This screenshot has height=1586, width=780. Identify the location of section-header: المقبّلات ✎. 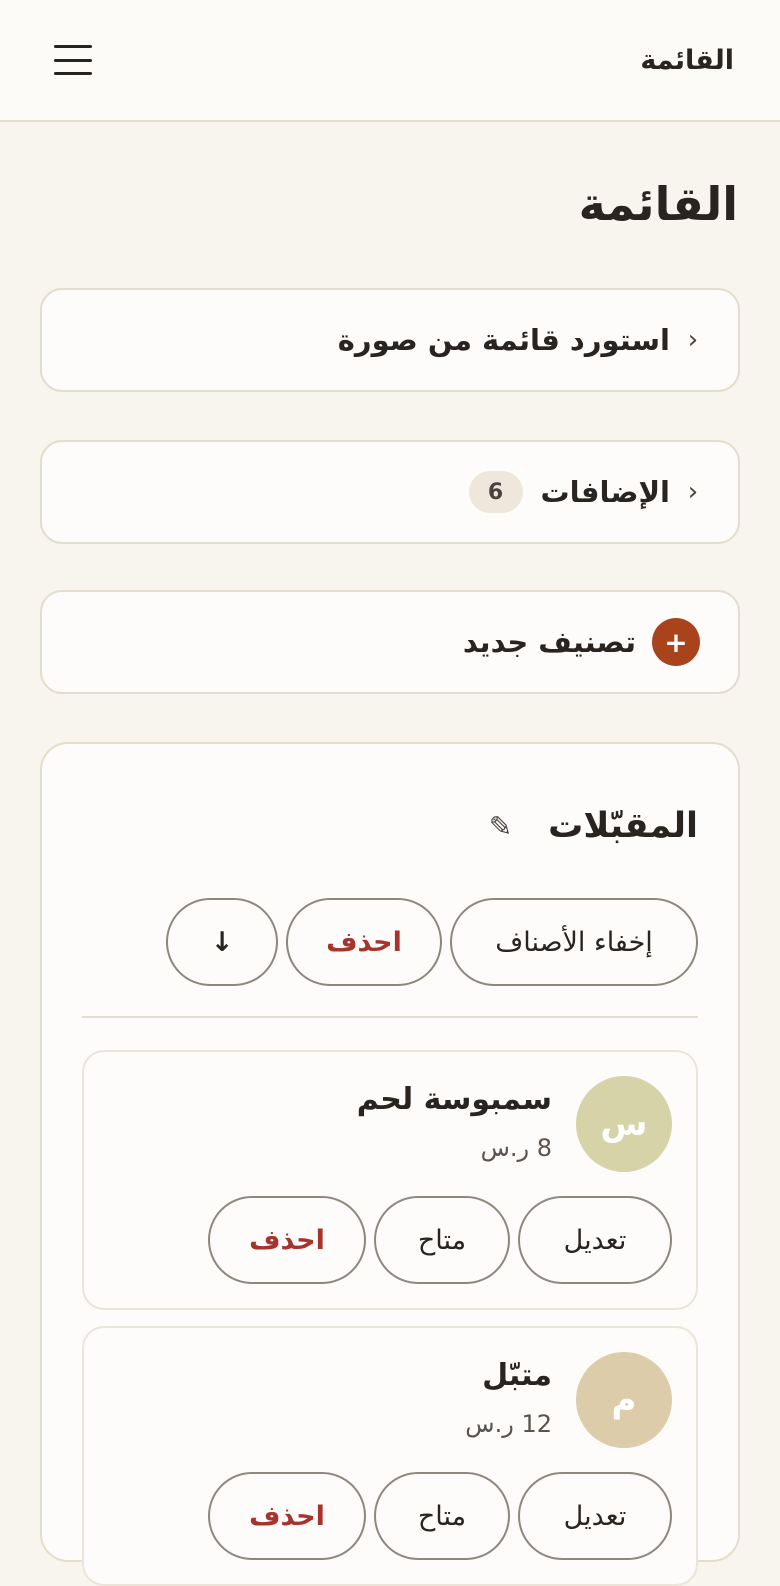
(593, 826).